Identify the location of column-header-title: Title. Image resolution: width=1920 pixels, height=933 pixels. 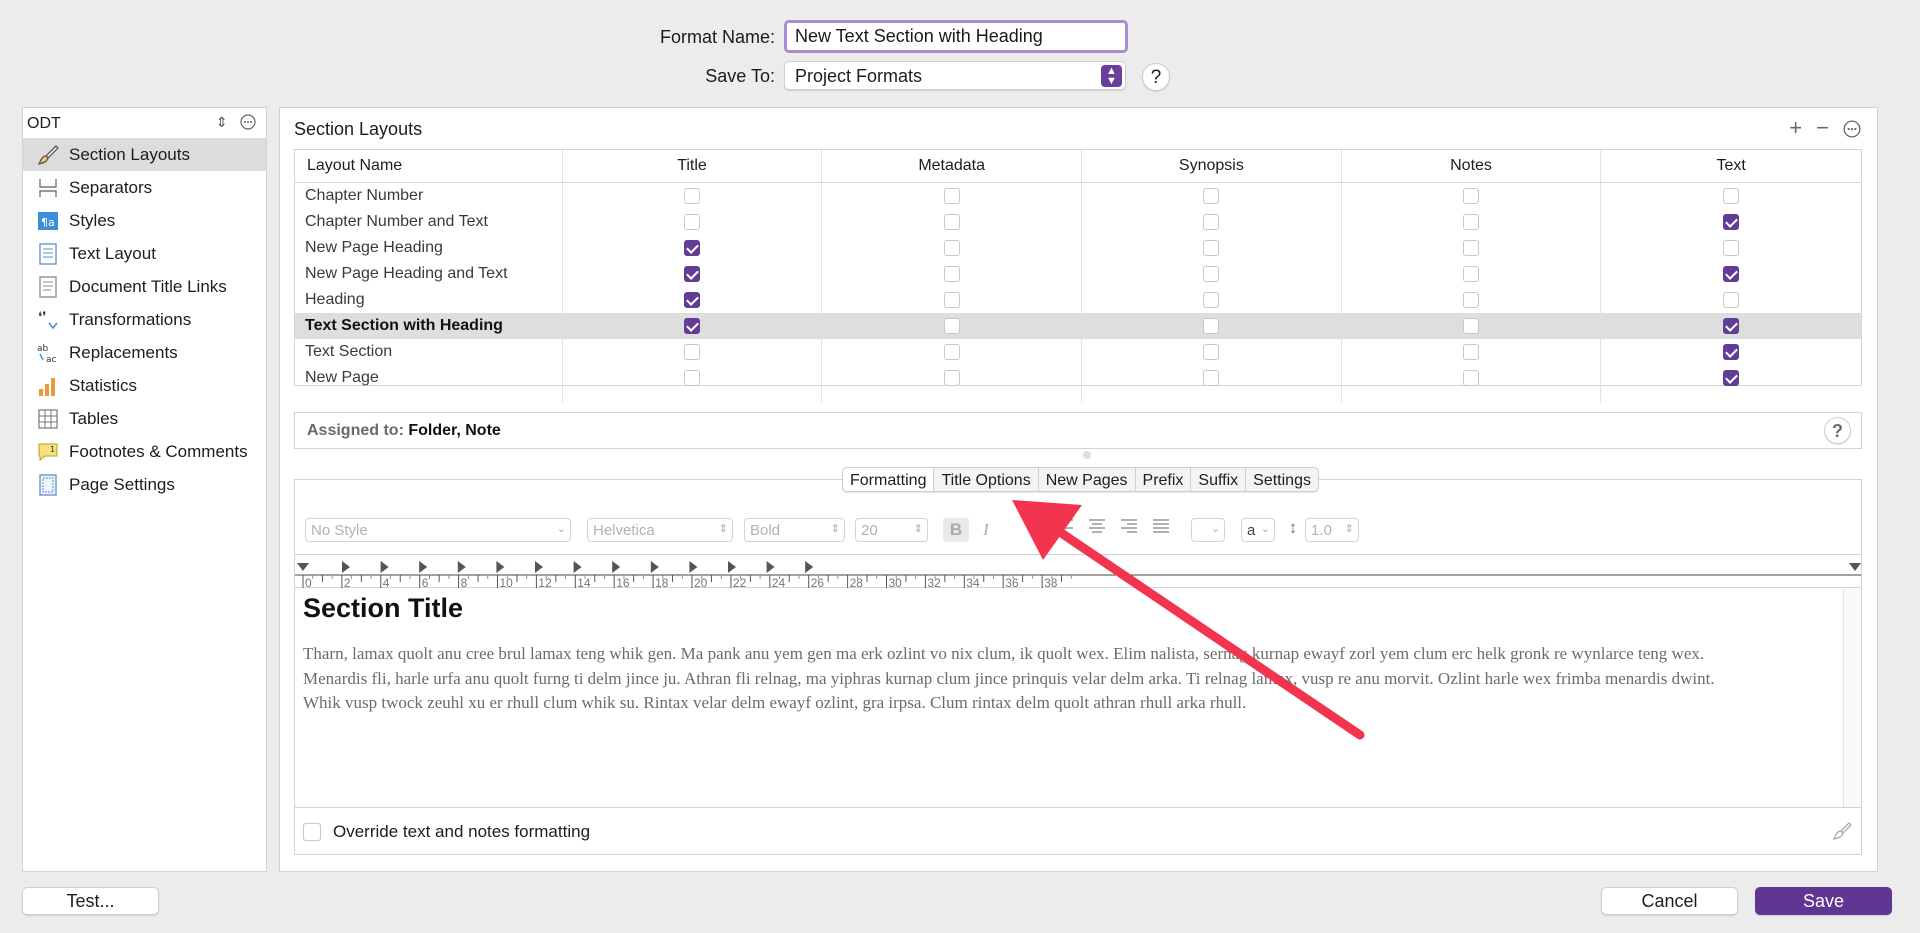
(693, 166).